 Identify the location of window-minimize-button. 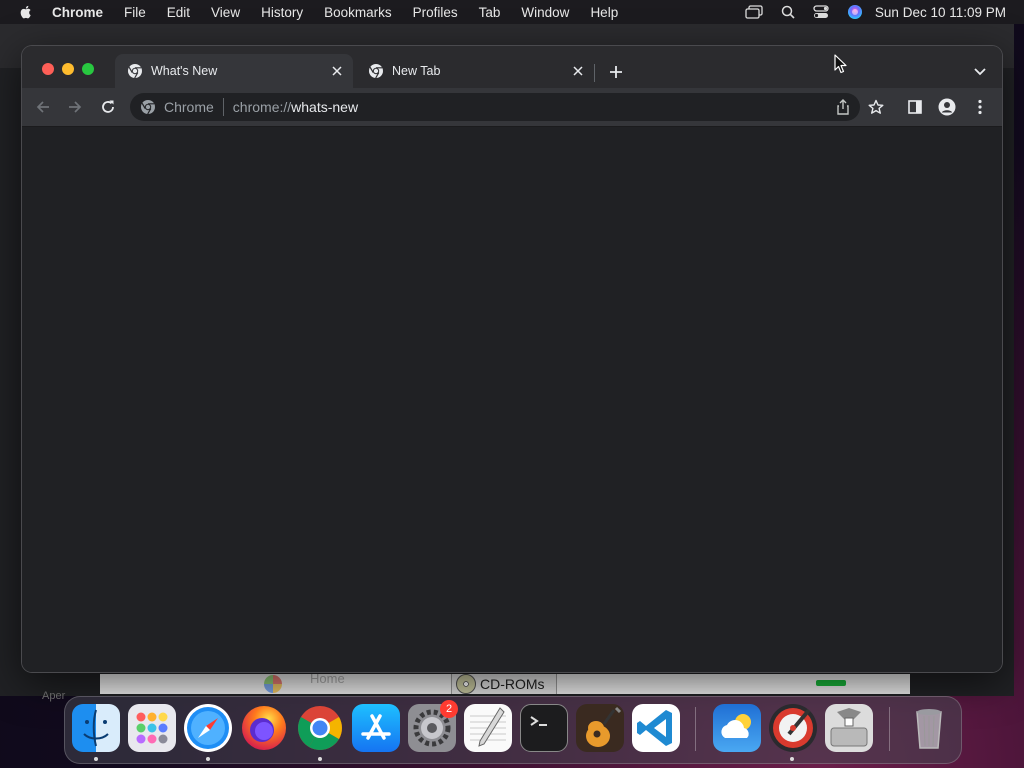
(68, 69).